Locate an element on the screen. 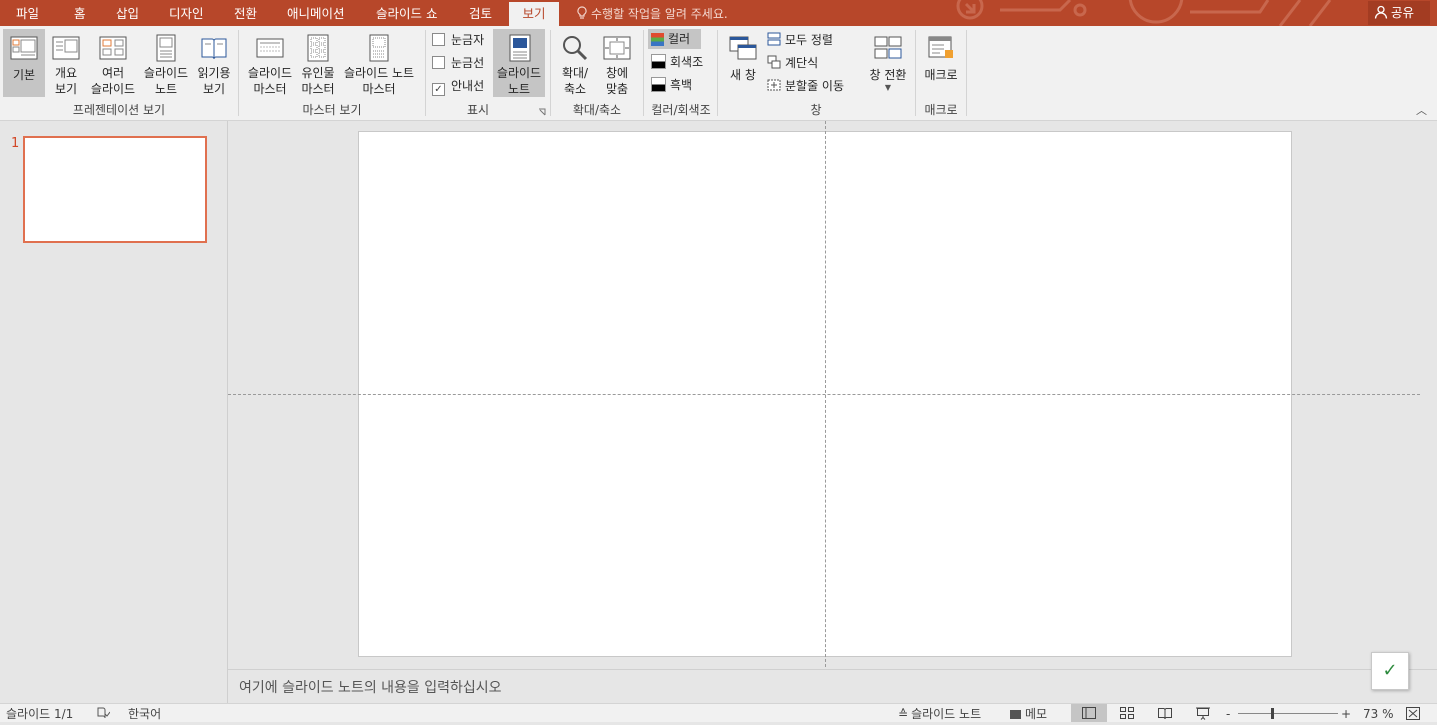  color-label: 컬러 is located at coordinates (679, 39).